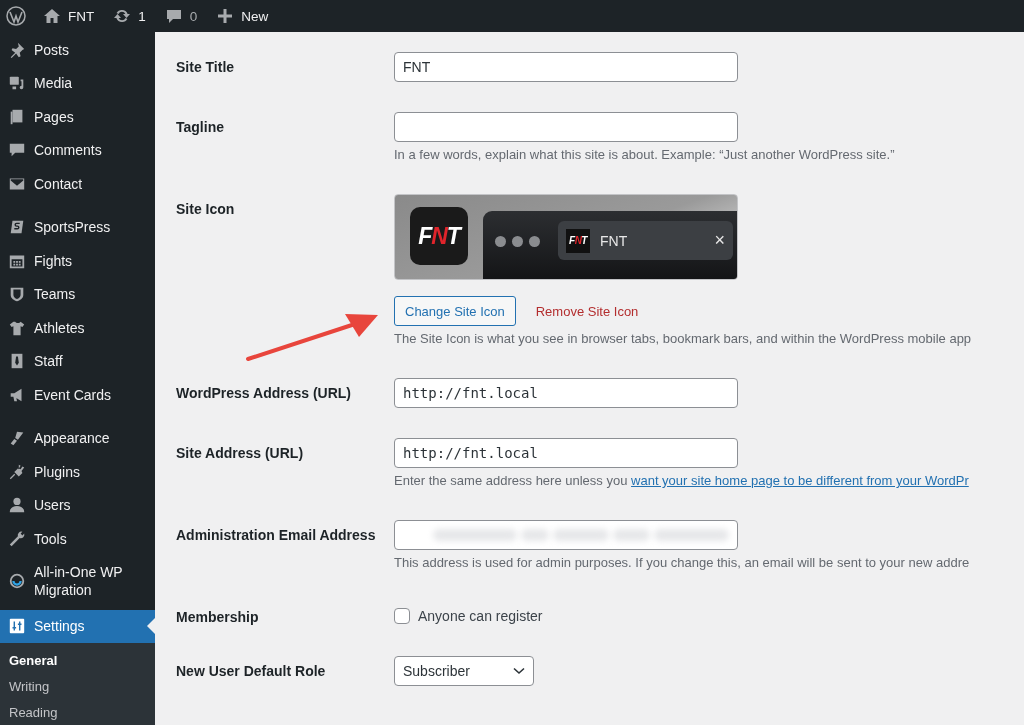  I want to click on field-label: Site Icon, so click(205, 209).